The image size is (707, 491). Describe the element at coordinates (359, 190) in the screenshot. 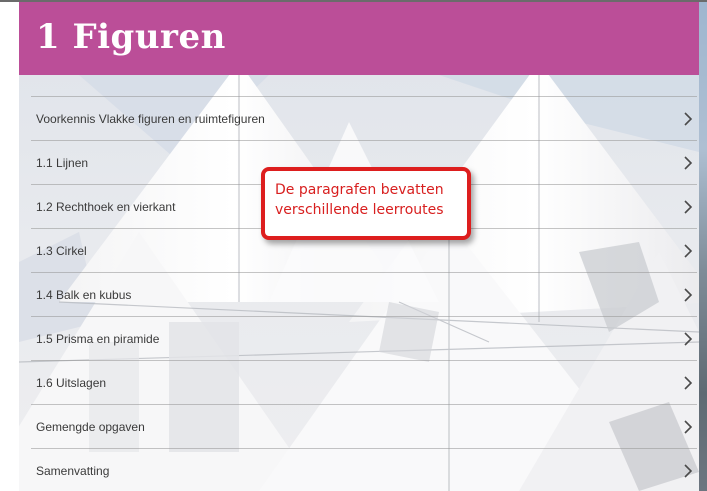

I see `annotation-line-1: De paragrafen bevatten` at that location.